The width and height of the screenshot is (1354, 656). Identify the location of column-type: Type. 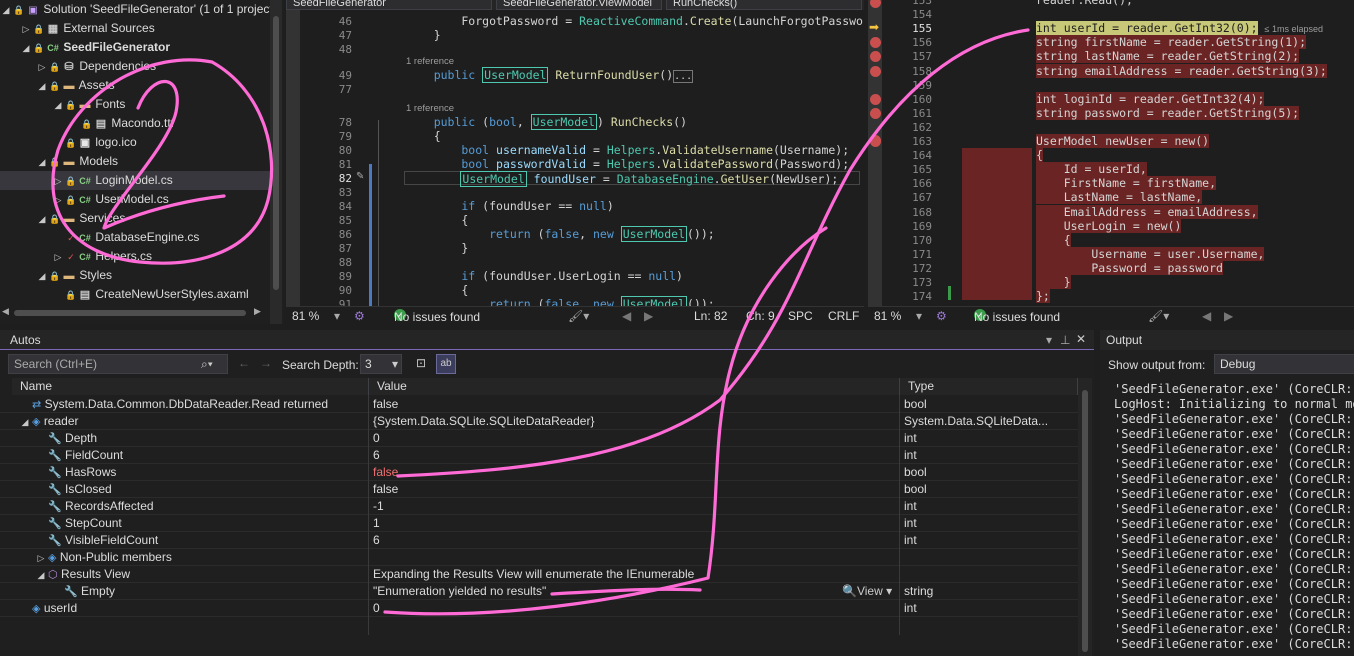
(989, 386).